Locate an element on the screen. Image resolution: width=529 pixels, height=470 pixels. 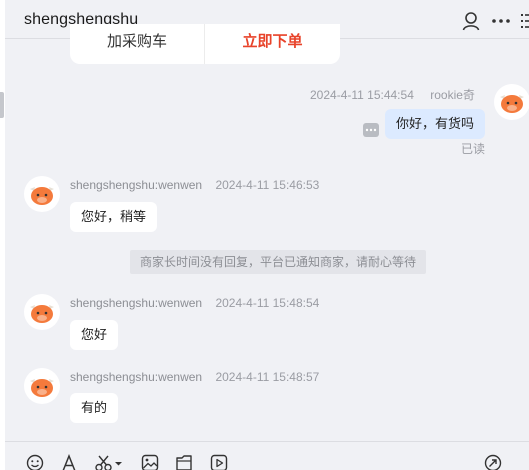
message-meta: shengshengshu:wenwen 2024-4-11 15:48:57 is located at coordinates (194, 377).